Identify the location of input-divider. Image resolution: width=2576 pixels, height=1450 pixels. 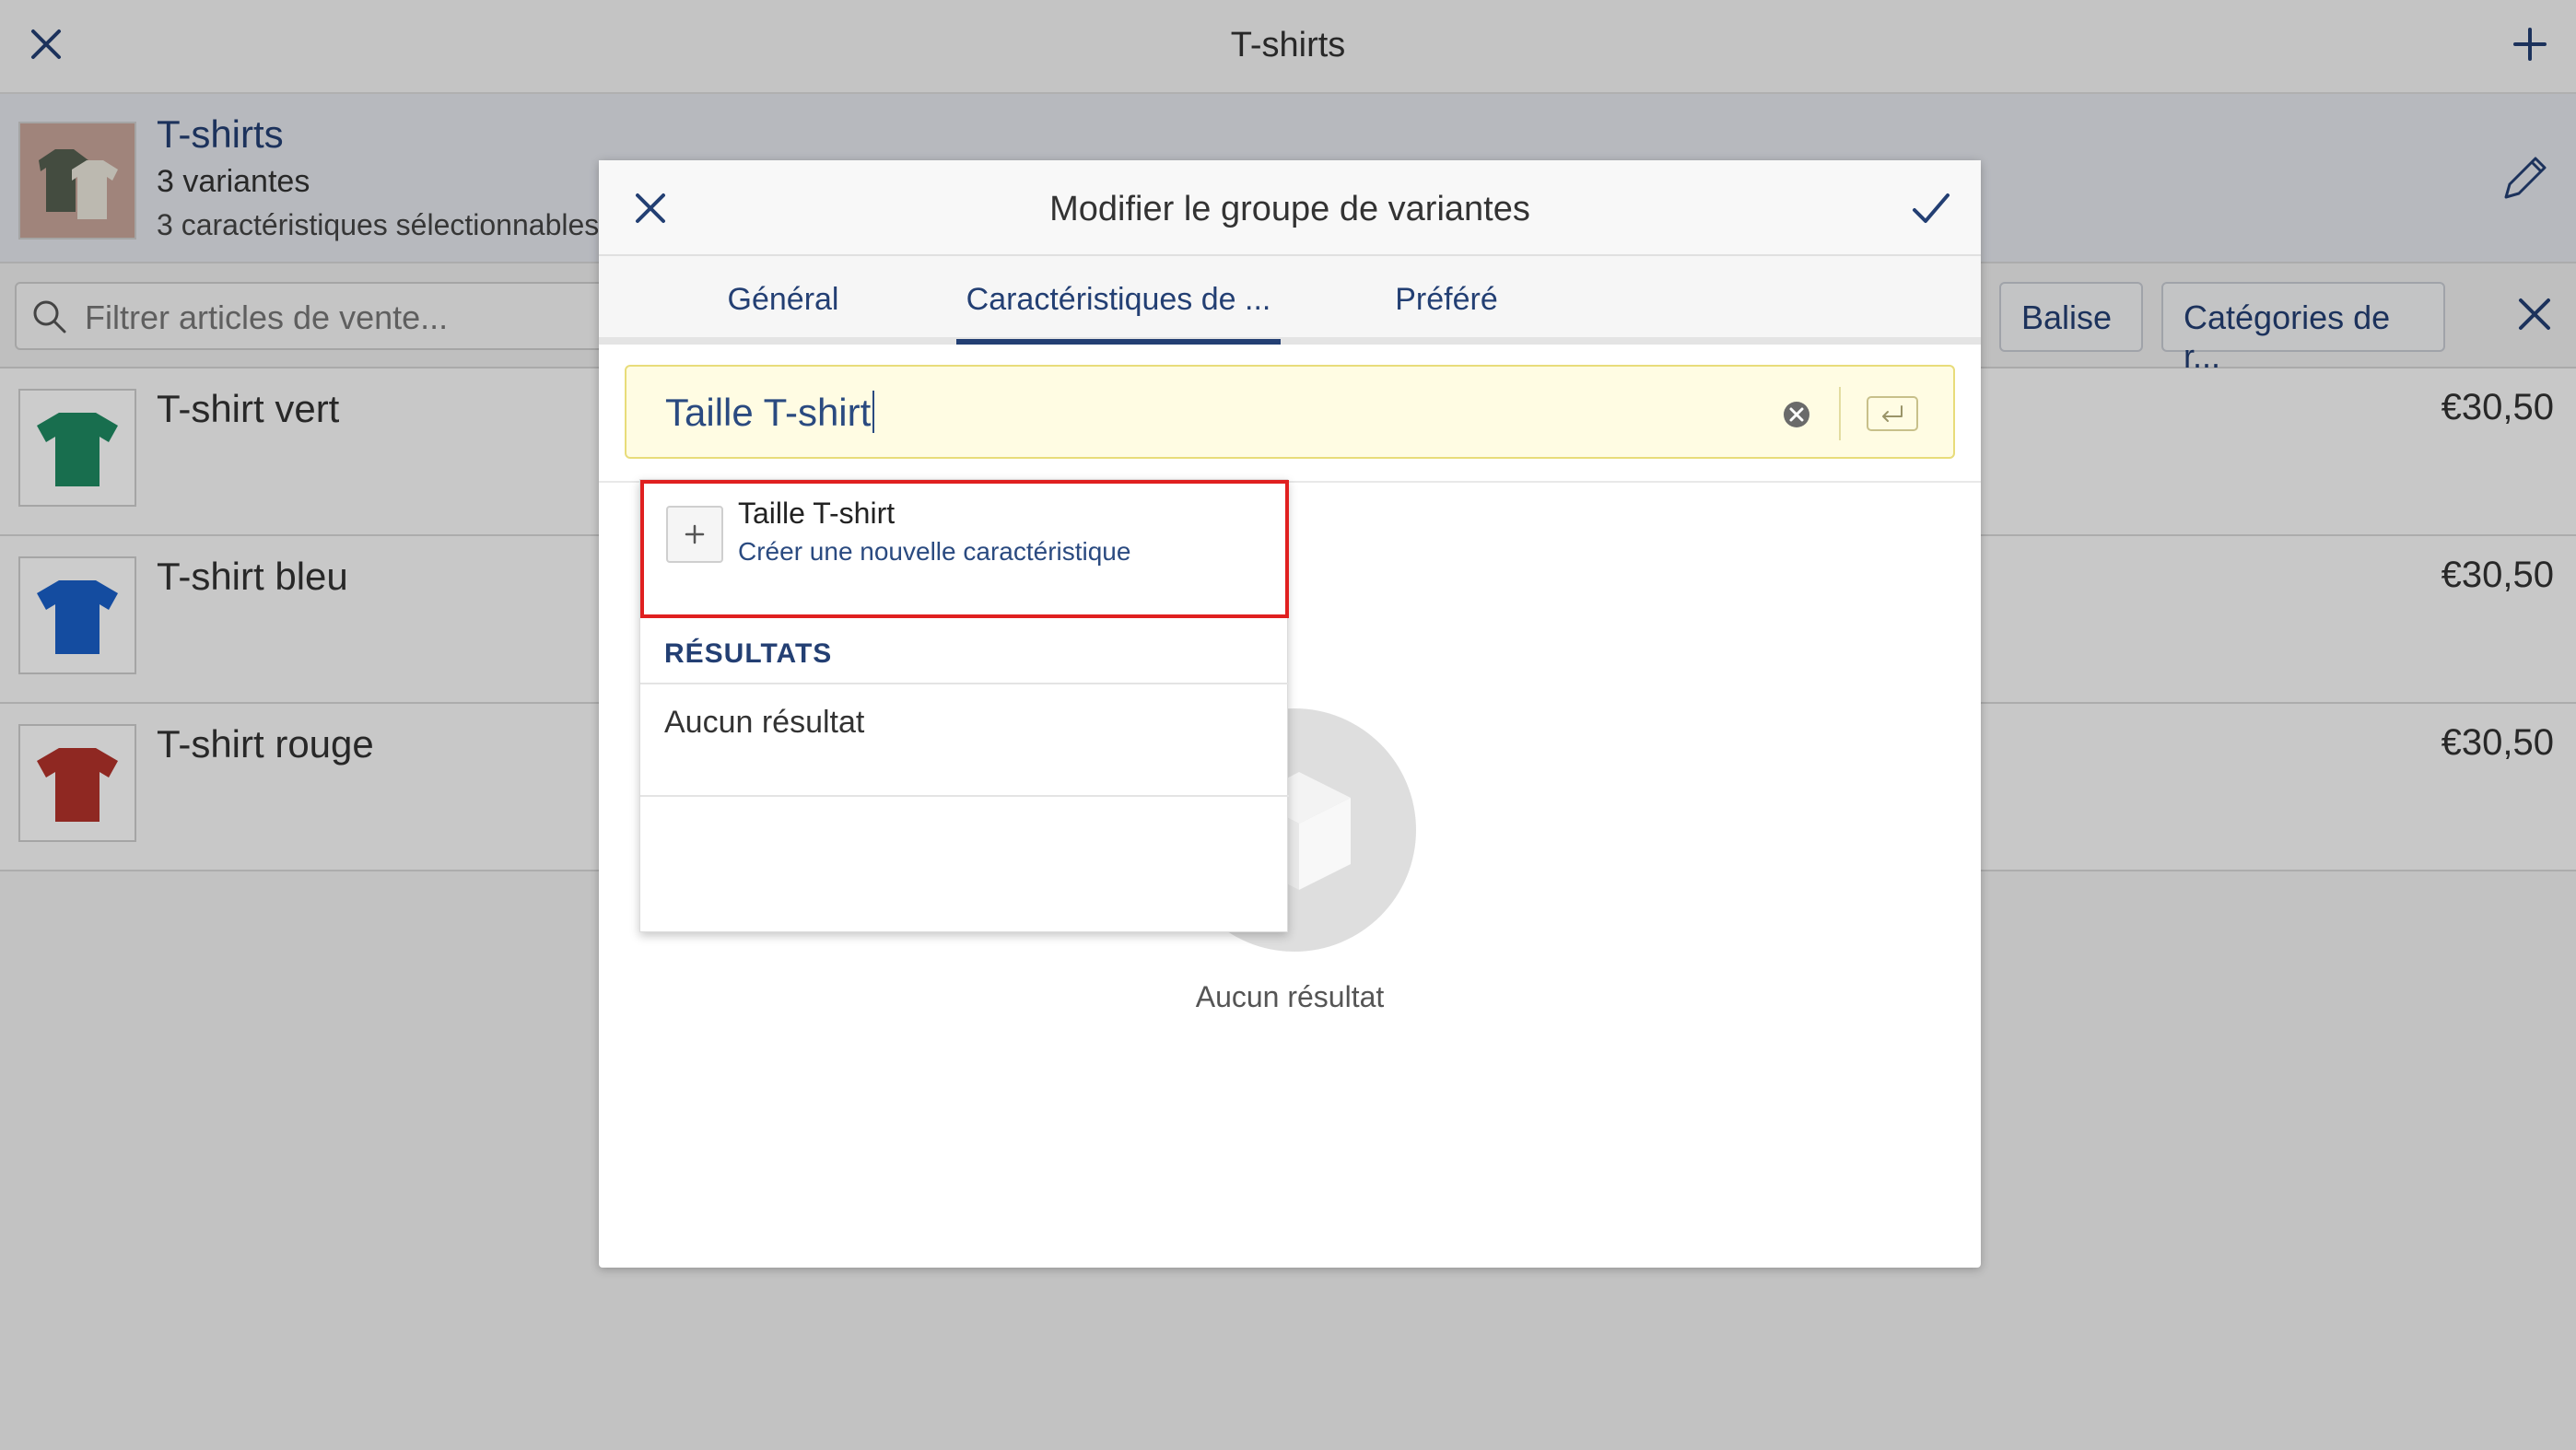
(1840, 413).